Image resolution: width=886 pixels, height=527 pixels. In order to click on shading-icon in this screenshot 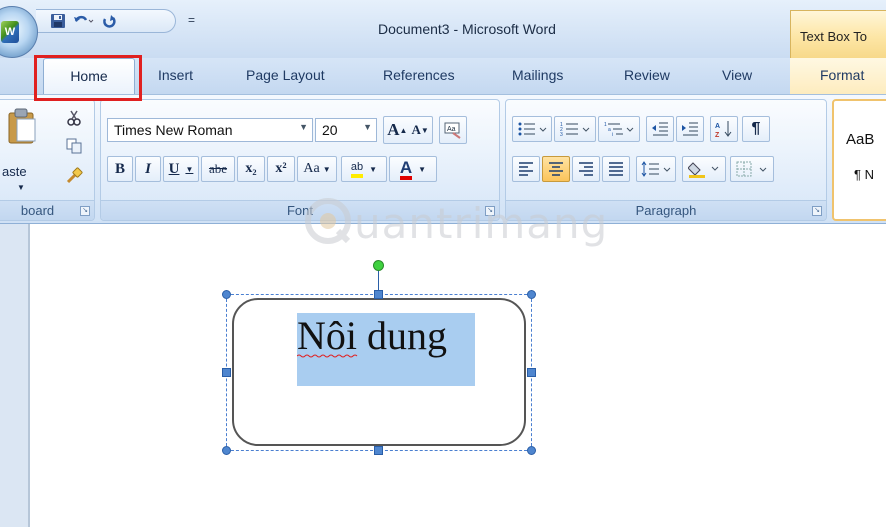, I will do `click(704, 169)`.